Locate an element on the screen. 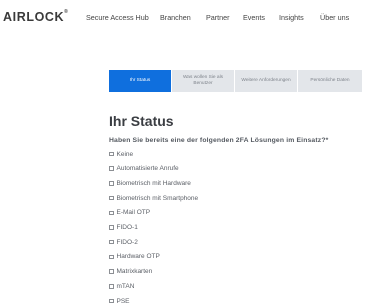 This screenshot has width=385, height=308. option-fido-2: FIDO-2 is located at coordinates (123, 242).